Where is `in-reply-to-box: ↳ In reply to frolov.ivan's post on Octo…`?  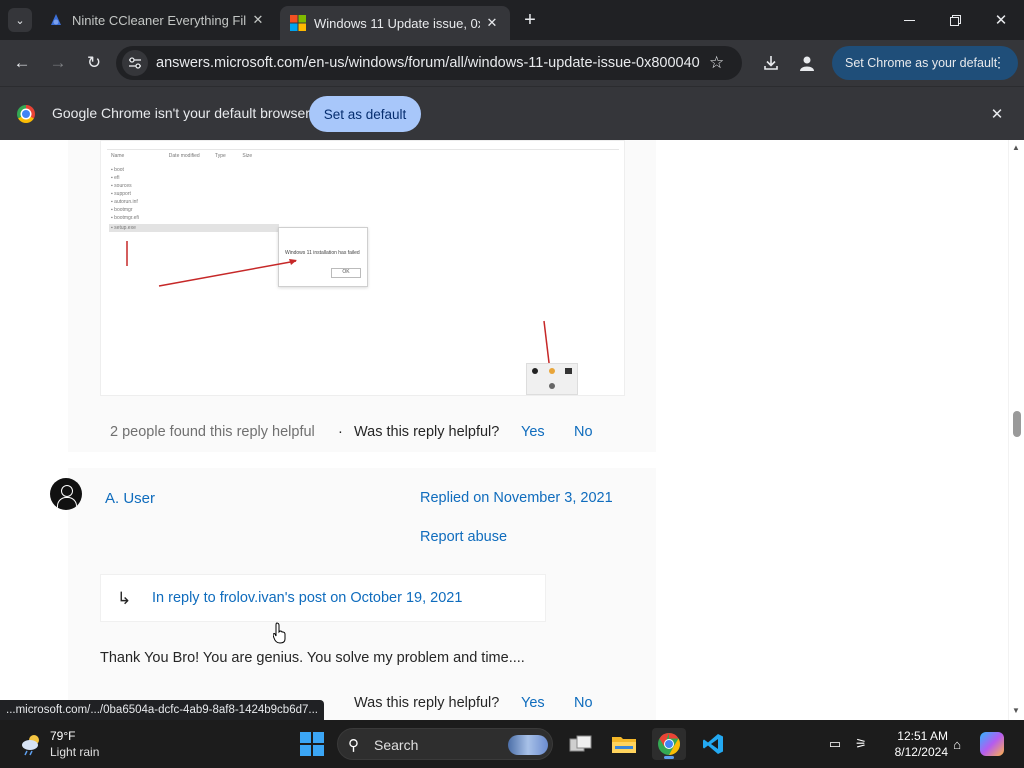 in-reply-to-box: ↳ In reply to frolov.ivan's post on Octo… is located at coordinates (323, 598).